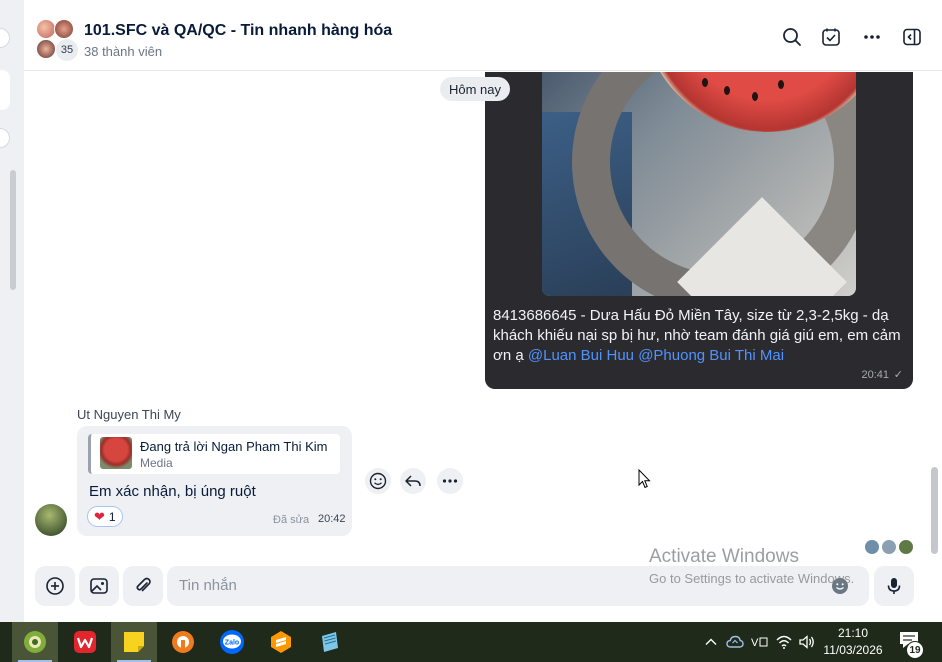 The width and height of the screenshot is (942, 662). I want to click on attach-button, so click(143, 586).